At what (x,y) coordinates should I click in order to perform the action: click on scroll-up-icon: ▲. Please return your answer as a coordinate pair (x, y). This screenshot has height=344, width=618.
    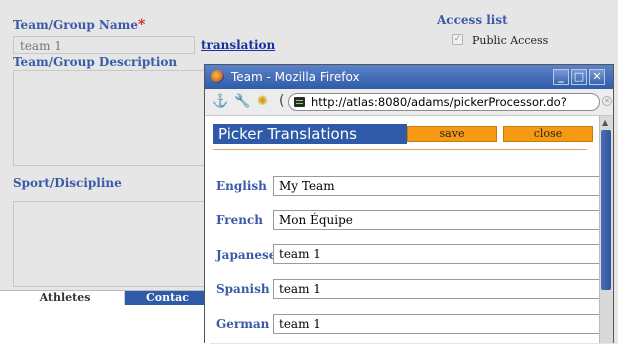
    Looking at the image, I should click on (605, 122).